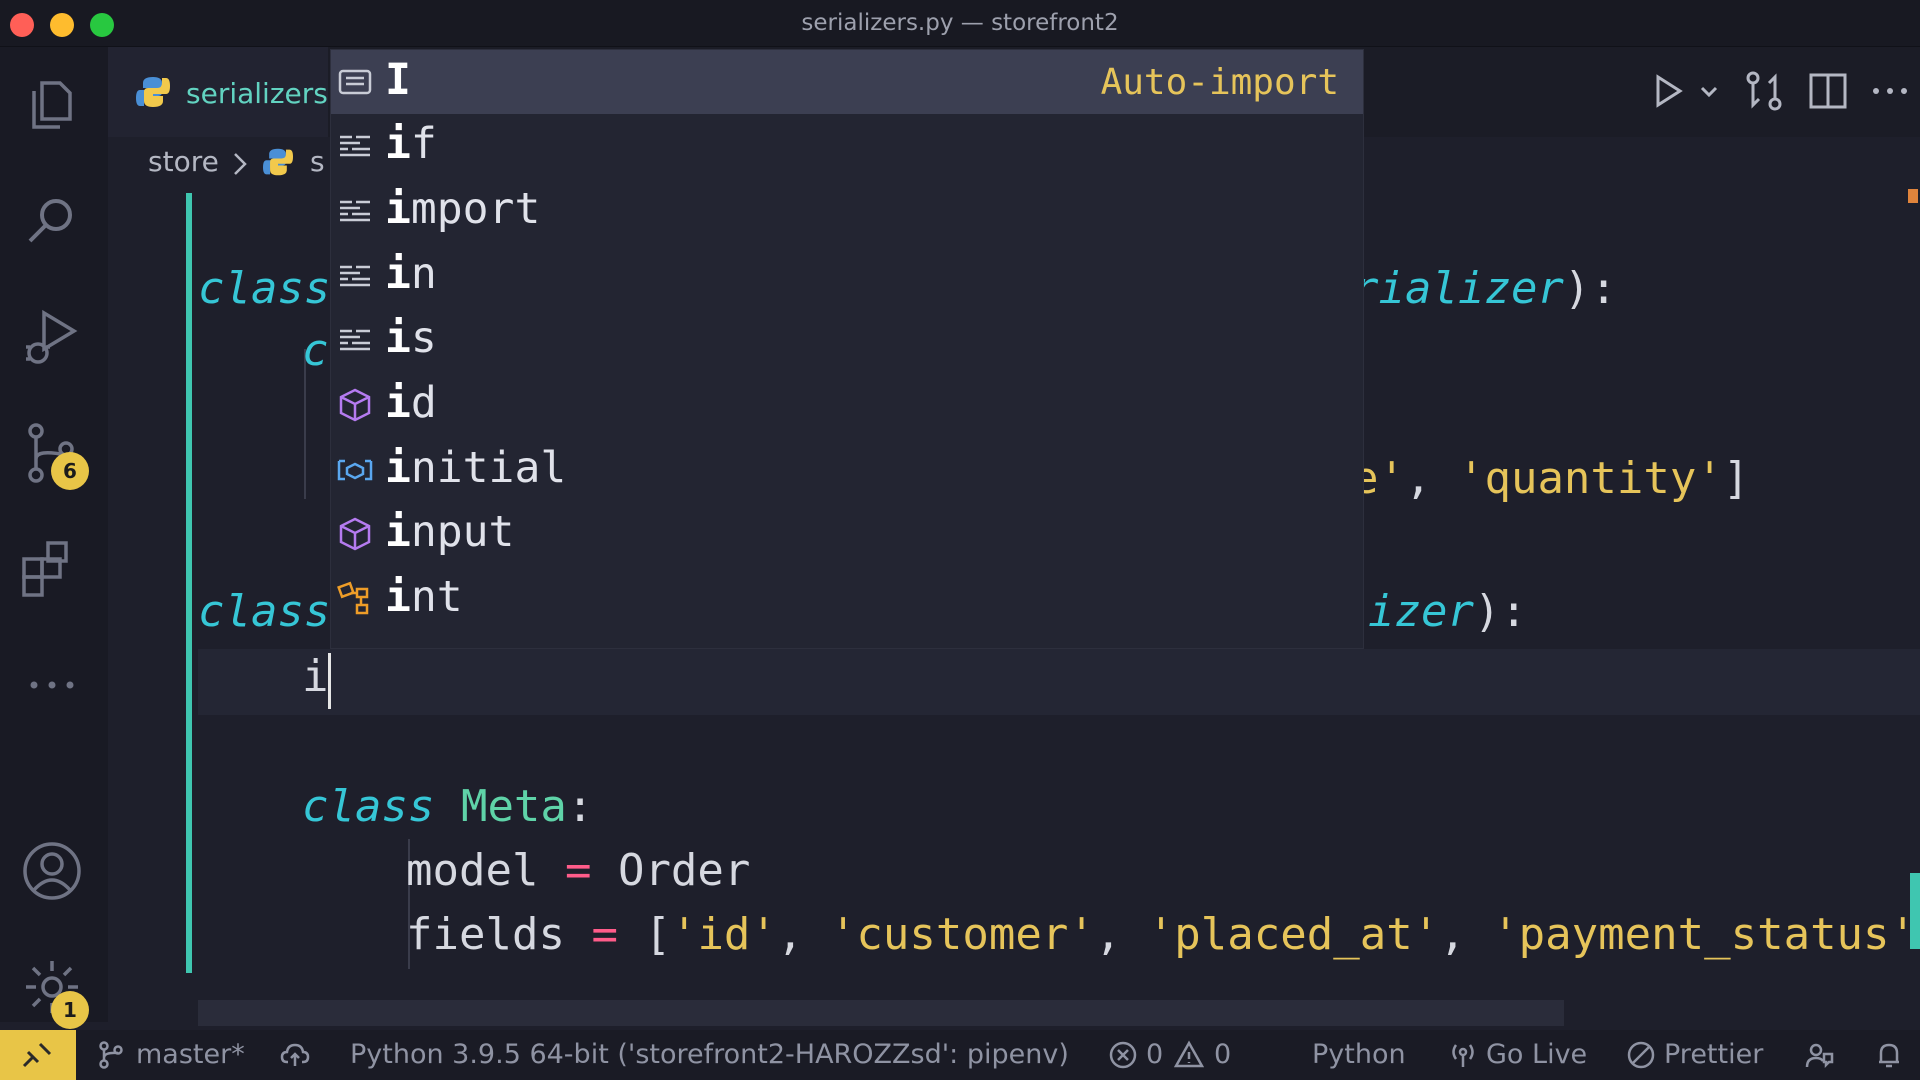 This screenshot has width=1920, height=1080. Describe the element at coordinates (411, 403) in the screenshot. I see `suggestion-label: id` at that location.